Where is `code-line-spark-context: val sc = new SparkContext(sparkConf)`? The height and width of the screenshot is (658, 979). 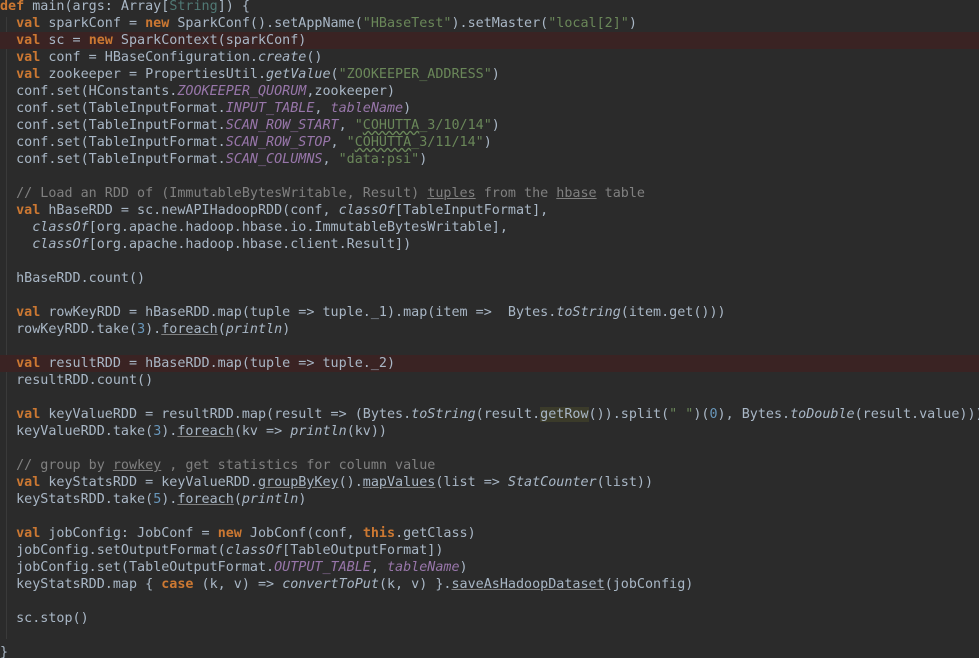
code-line-spark-context: val sc = new SparkContext(sparkConf) is located at coordinates (489, 40).